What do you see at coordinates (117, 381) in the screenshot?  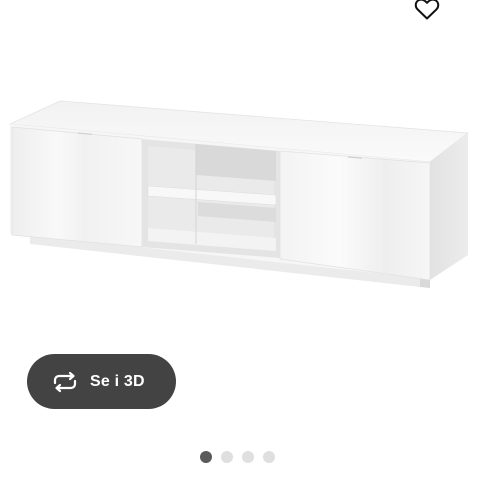 I see `view-in-3d-label: Se i 3D` at bounding box center [117, 381].